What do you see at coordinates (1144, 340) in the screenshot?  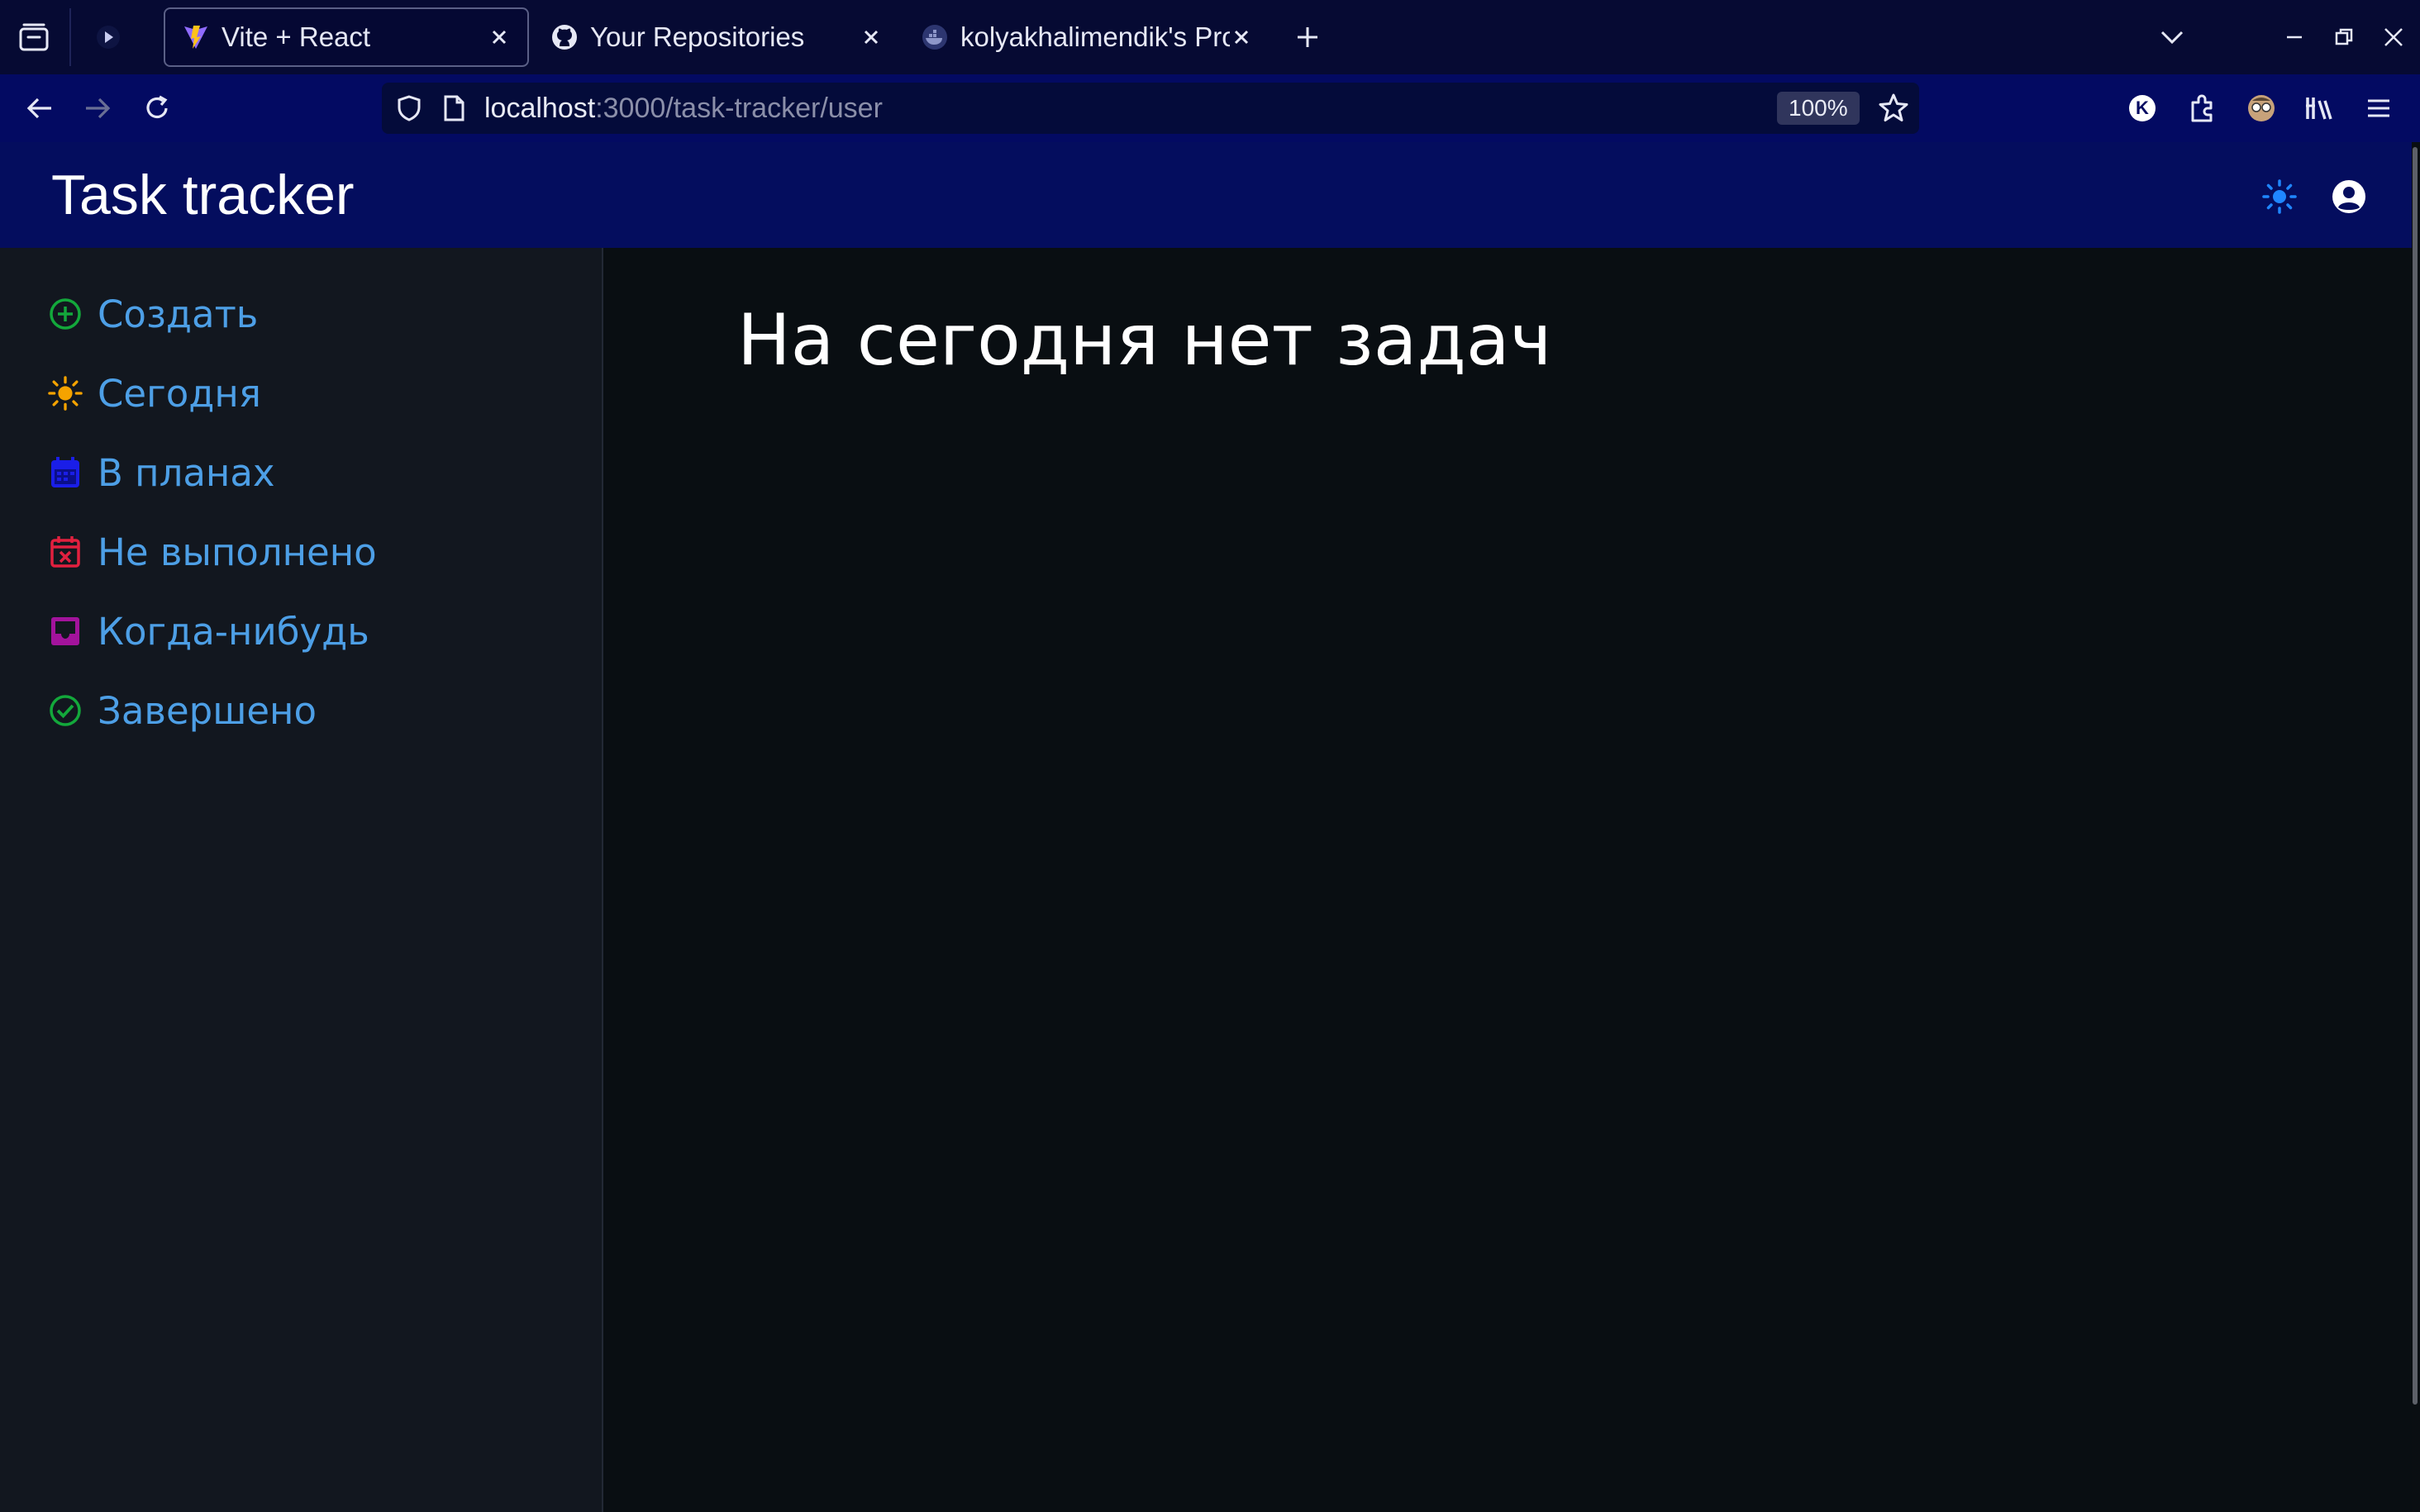 I see `empty-state-message: На сегодня нет задач` at bounding box center [1144, 340].